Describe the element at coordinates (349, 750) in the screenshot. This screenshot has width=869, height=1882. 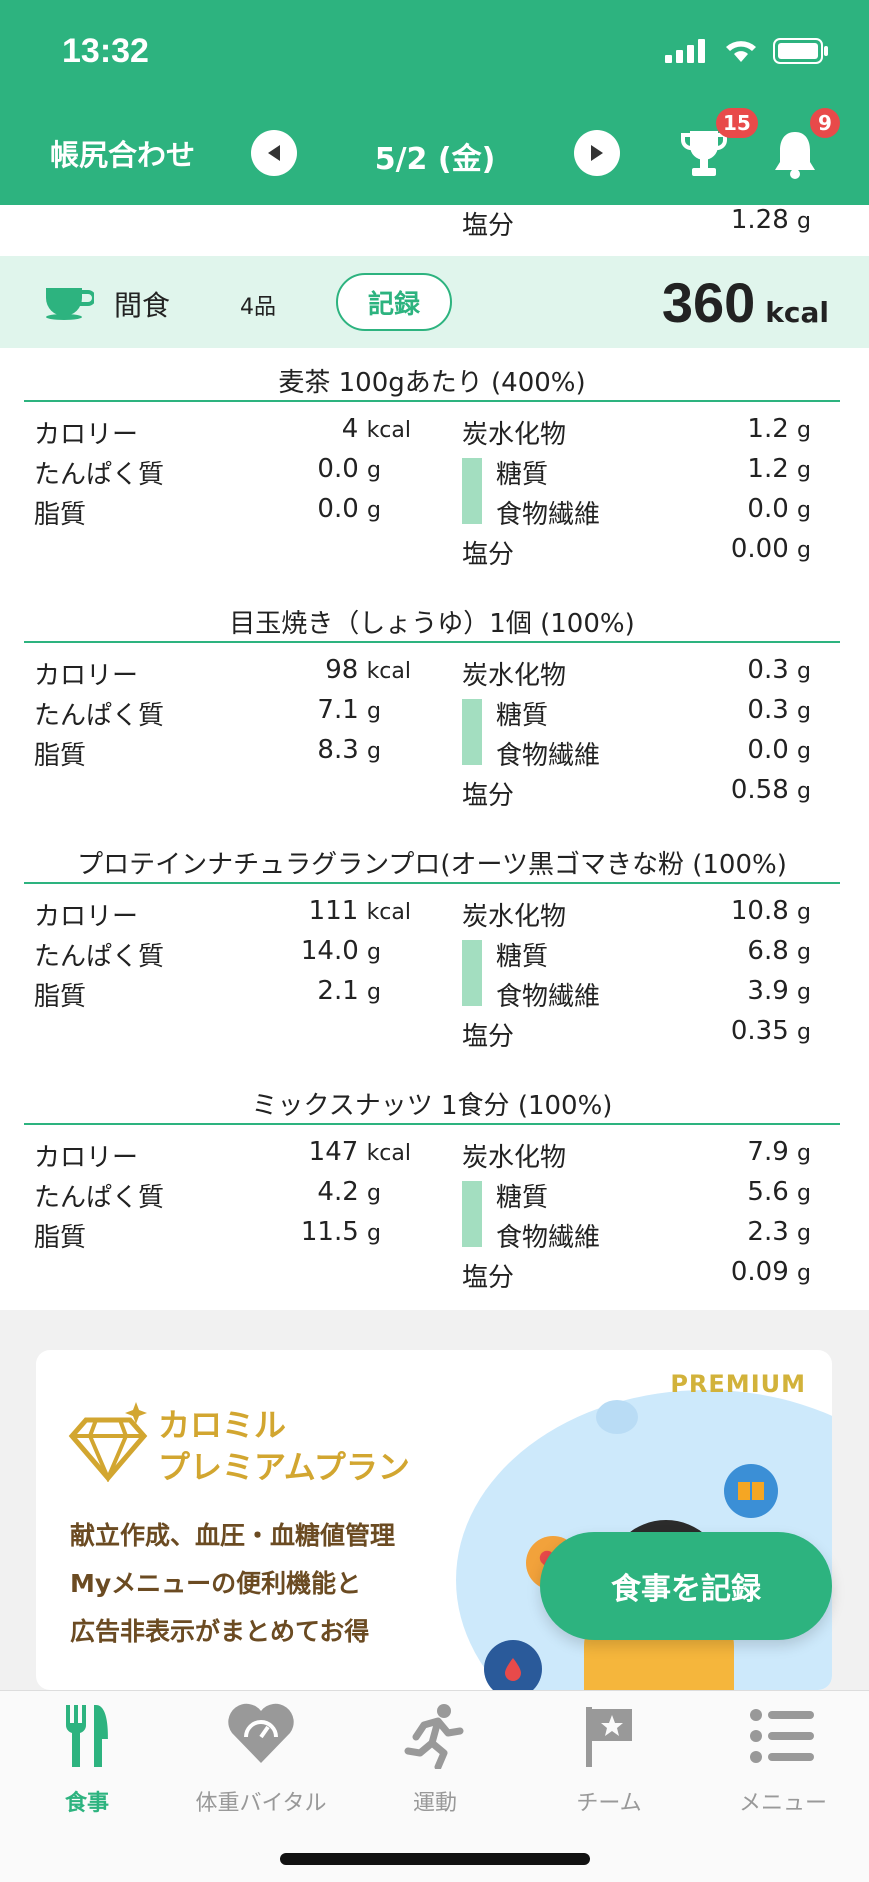
I see `fat-value: 8.3 g` at that location.